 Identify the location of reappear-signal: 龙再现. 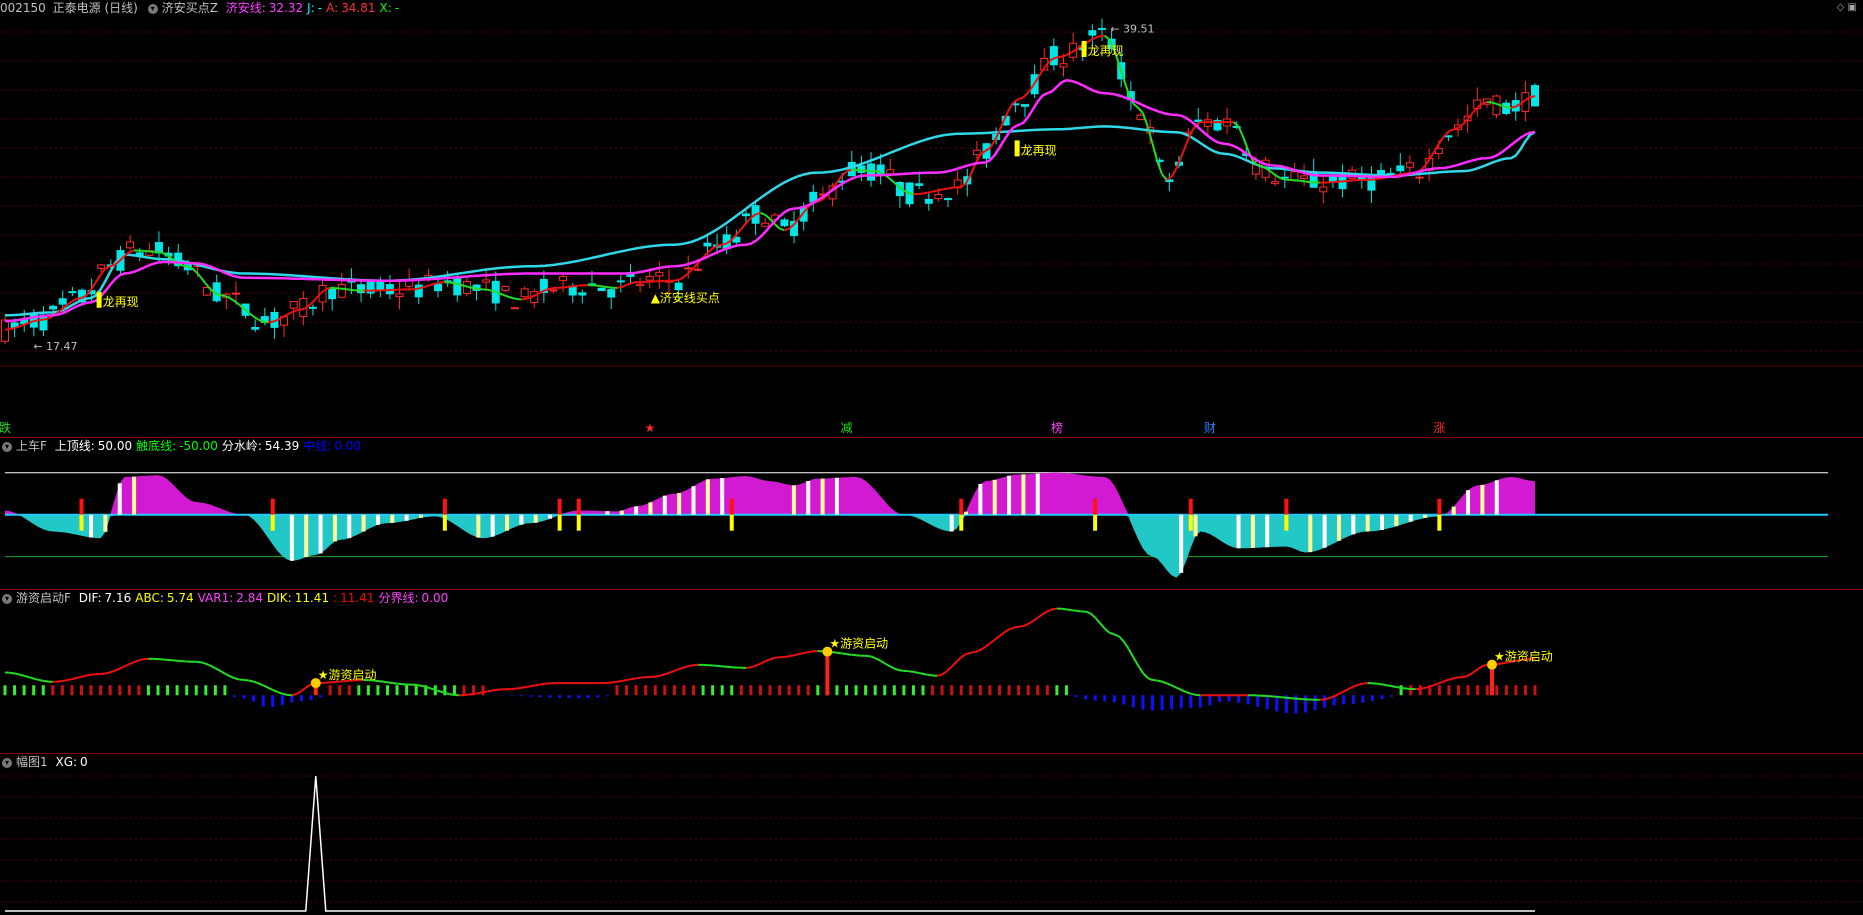
(121, 302).